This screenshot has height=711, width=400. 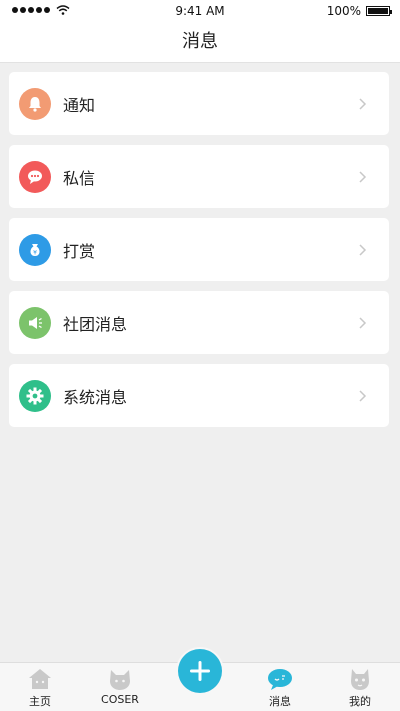 What do you see at coordinates (95, 324) in the screenshot?
I see `list-item-label: 社团消息` at bounding box center [95, 324].